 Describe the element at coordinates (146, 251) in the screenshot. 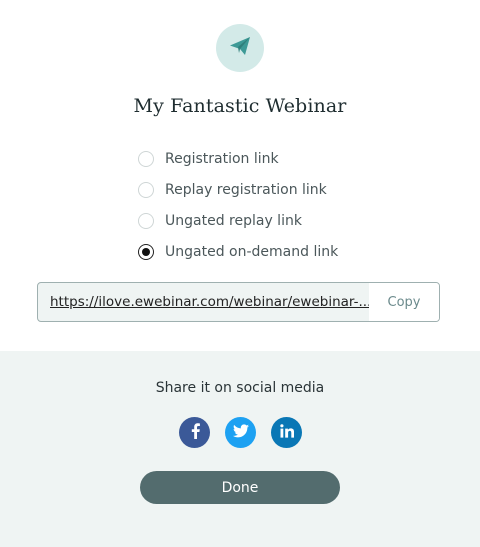

I see `radio-ungated-on-demand-link` at that location.